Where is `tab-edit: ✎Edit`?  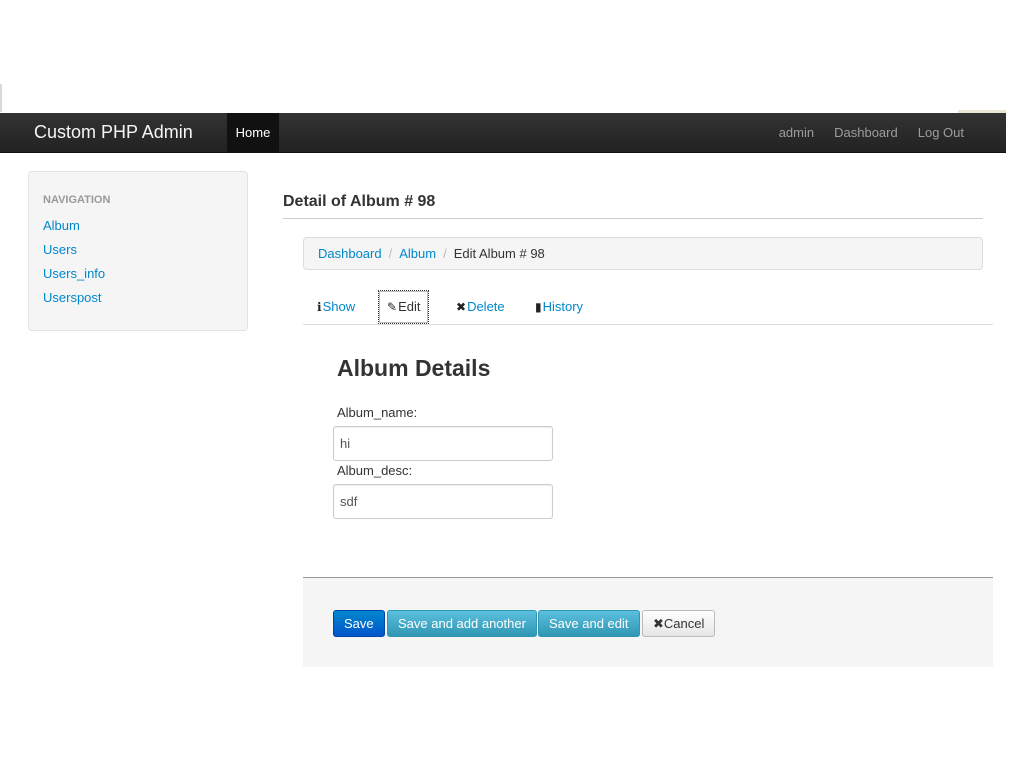
tab-edit: ✎Edit is located at coordinates (404, 307).